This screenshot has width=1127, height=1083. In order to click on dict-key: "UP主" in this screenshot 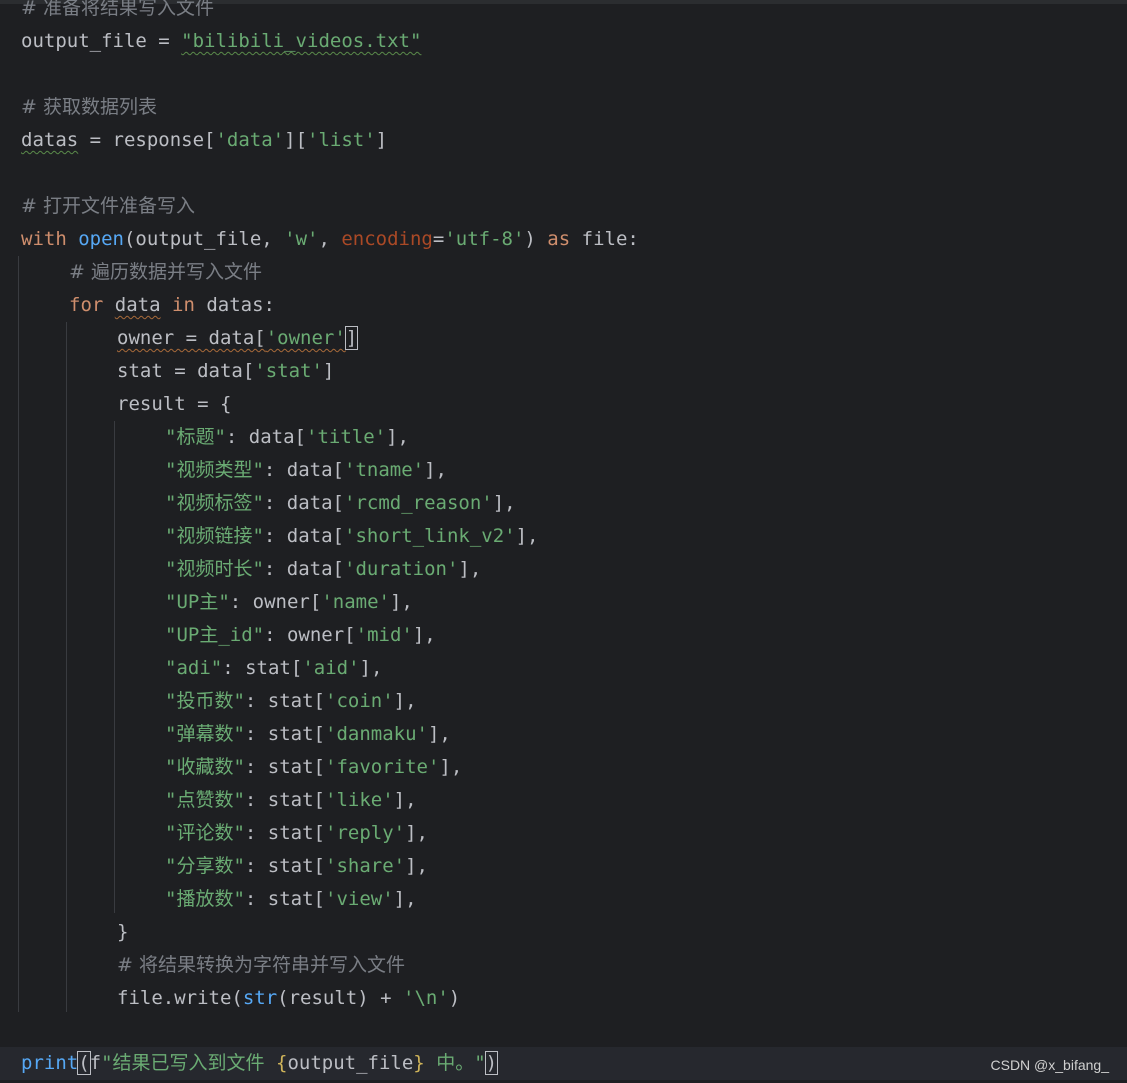, I will do `click(197, 602)`.